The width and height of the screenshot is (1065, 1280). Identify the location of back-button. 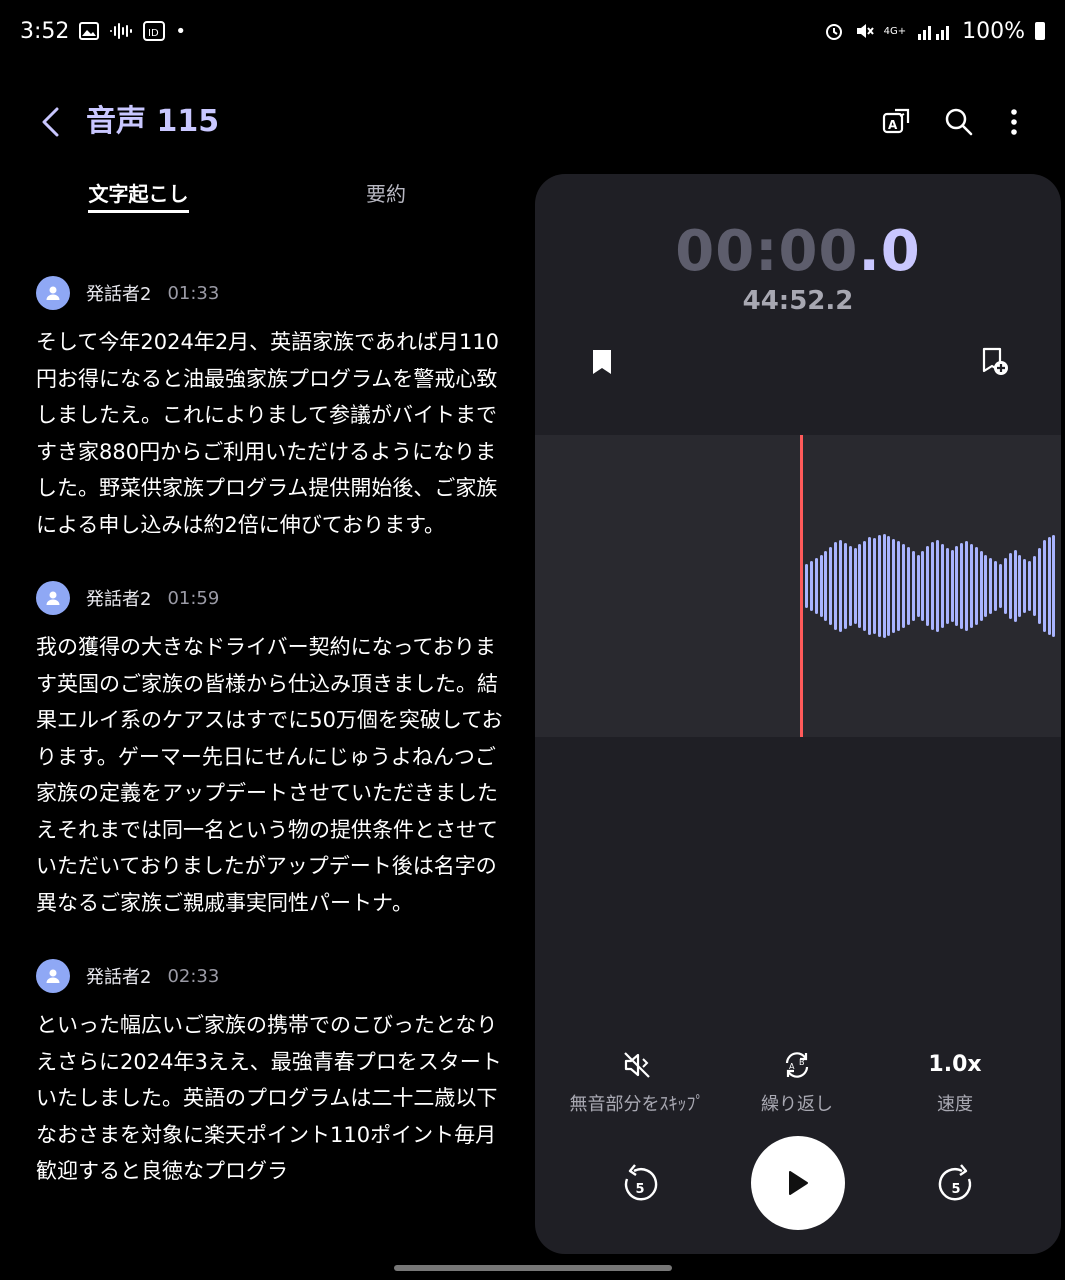
(50, 122).